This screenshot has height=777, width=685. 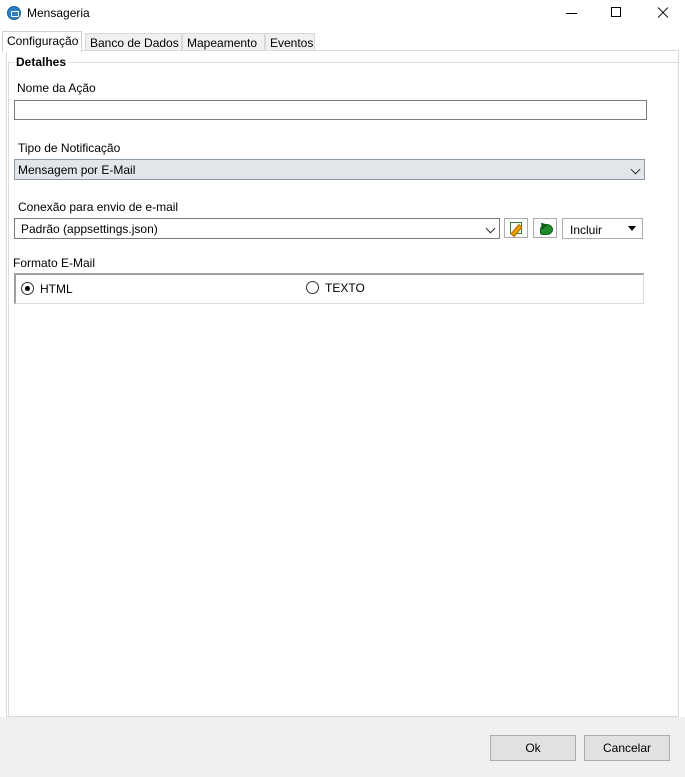 What do you see at coordinates (56, 88) in the screenshot?
I see `action-name-label: Nome da Ação` at bounding box center [56, 88].